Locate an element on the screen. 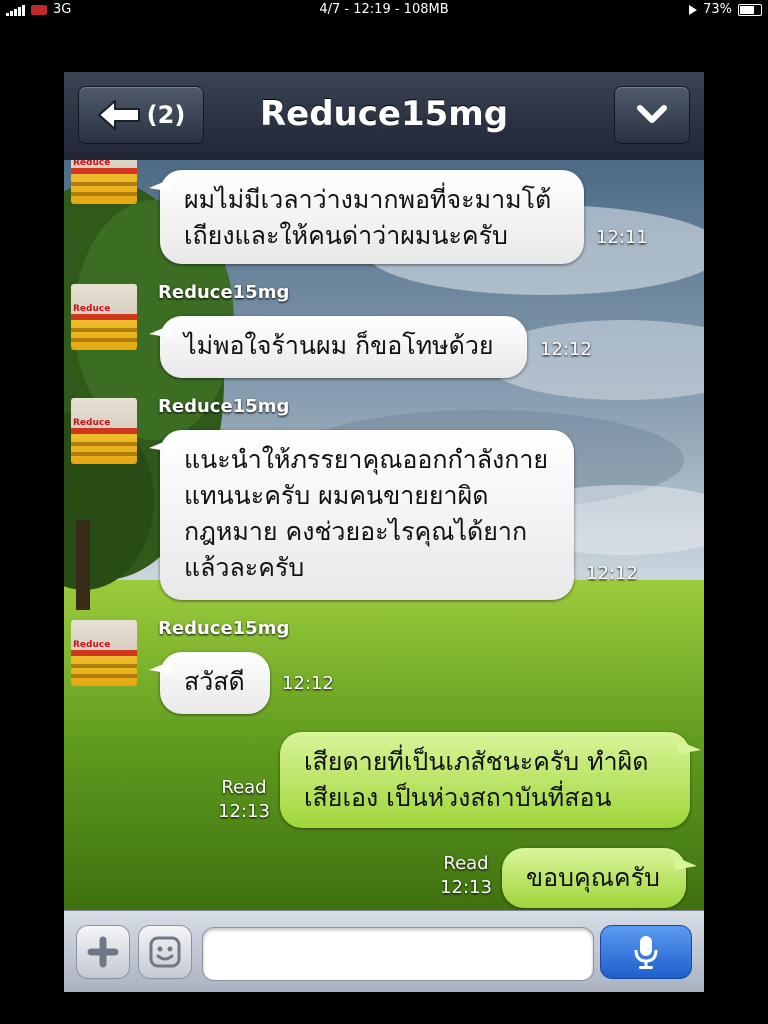 Image resolution: width=768 pixels, height=1024 pixels. chevron-down-icon is located at coordinates (652, 114).